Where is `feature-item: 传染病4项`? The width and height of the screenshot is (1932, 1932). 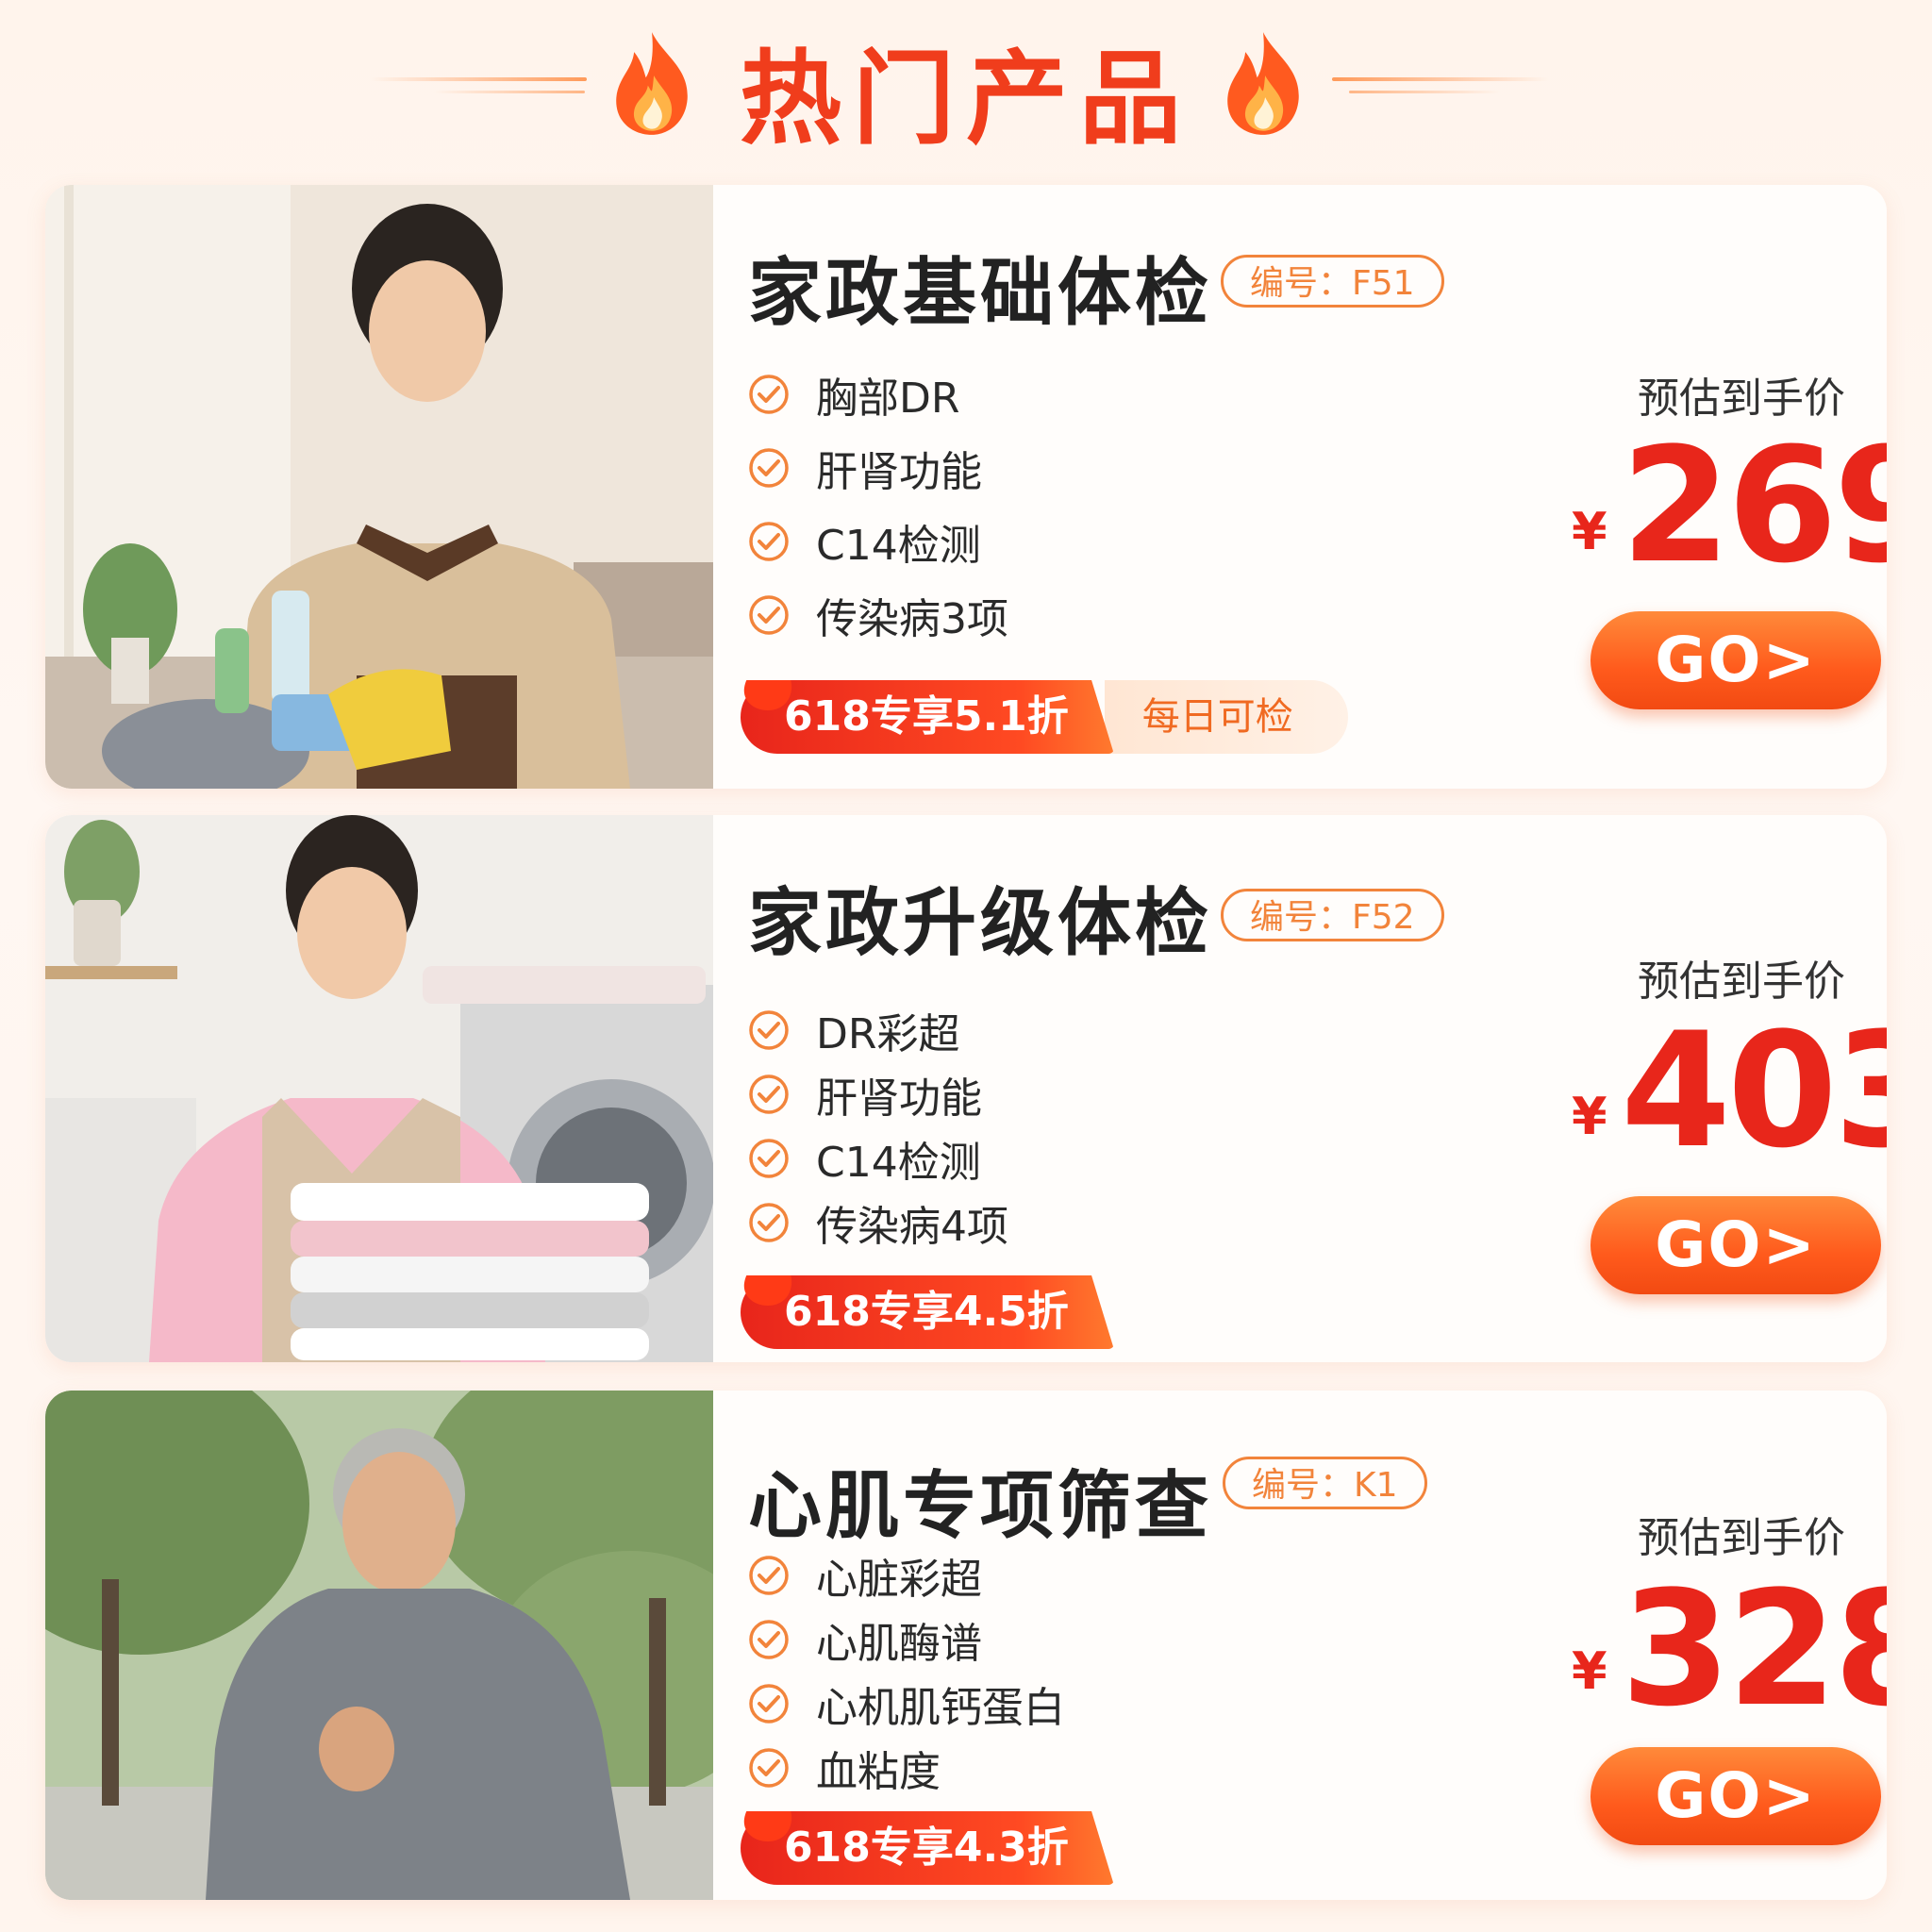
feature-item: 传染病4项 is located at coordinates (878, 1223).